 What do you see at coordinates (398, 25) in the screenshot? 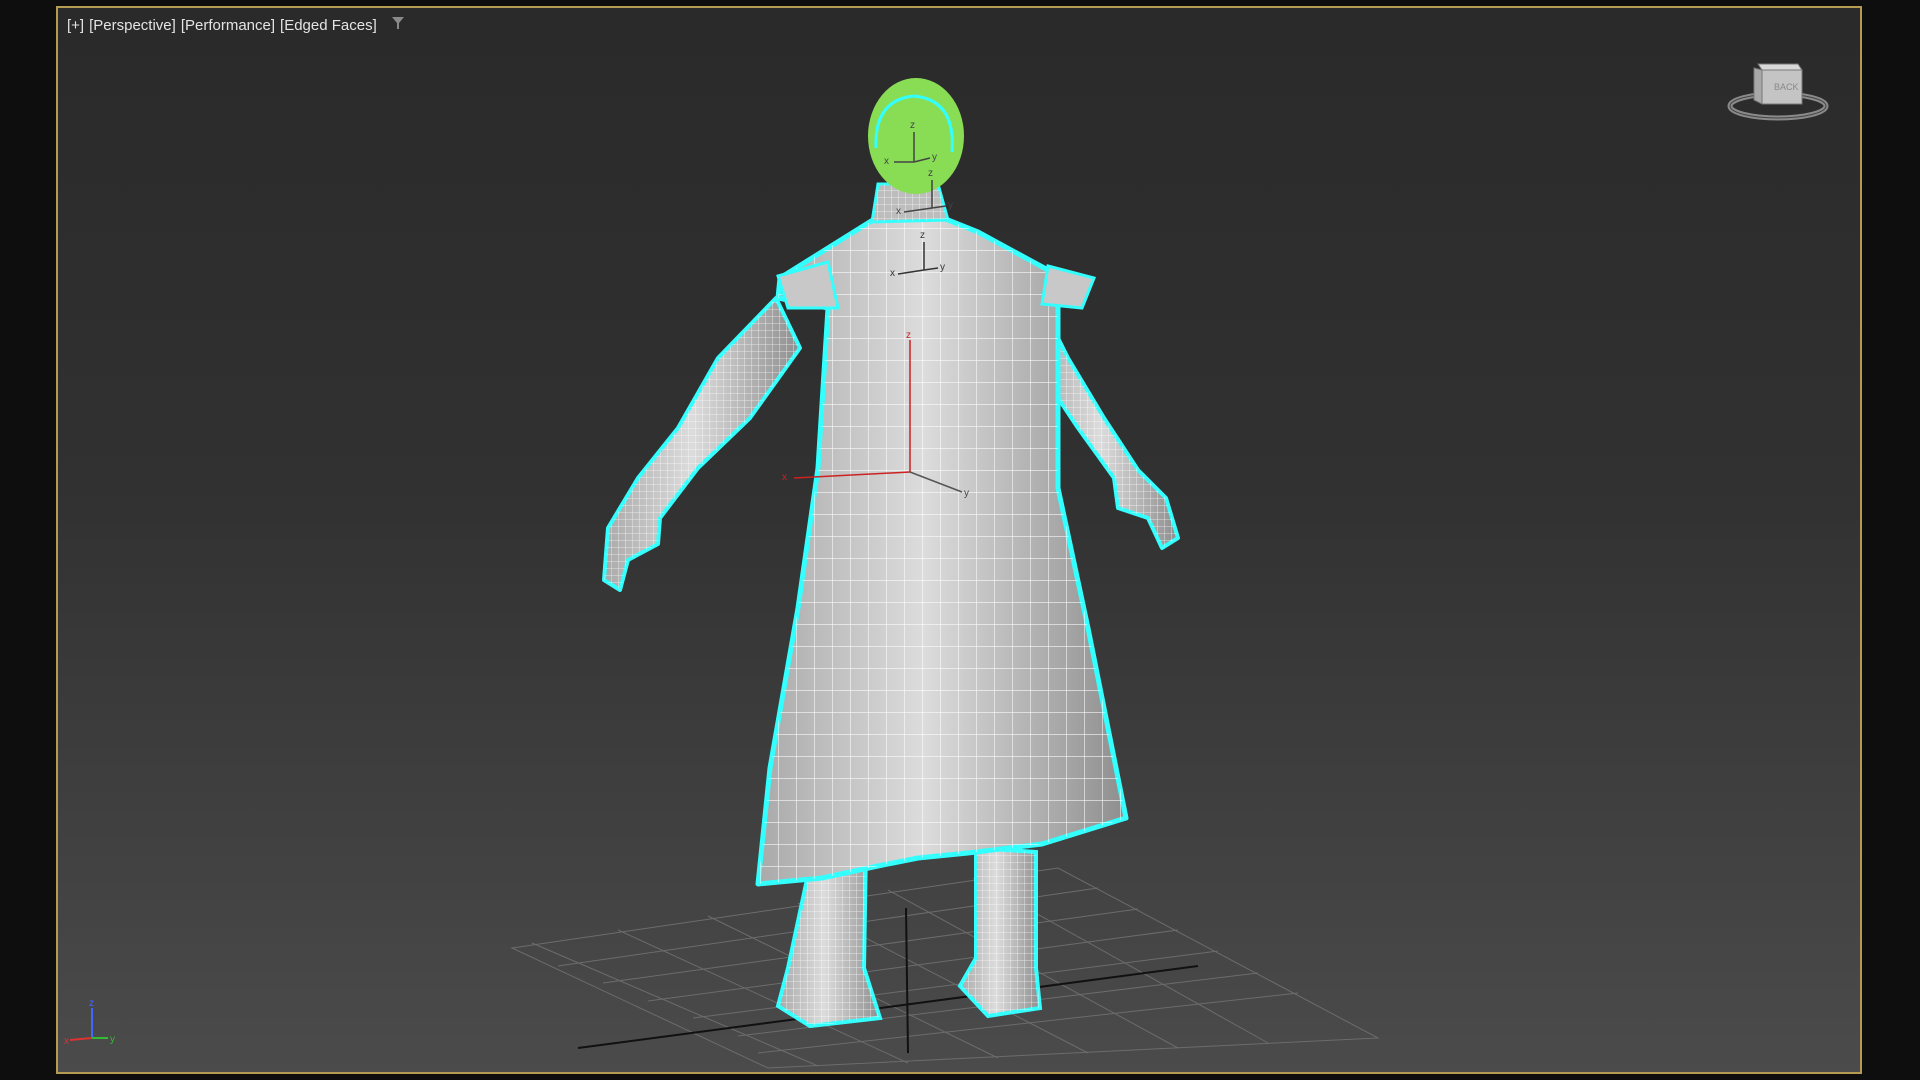
I see `filter-funnel-icon` at bounding box center [398, 25].